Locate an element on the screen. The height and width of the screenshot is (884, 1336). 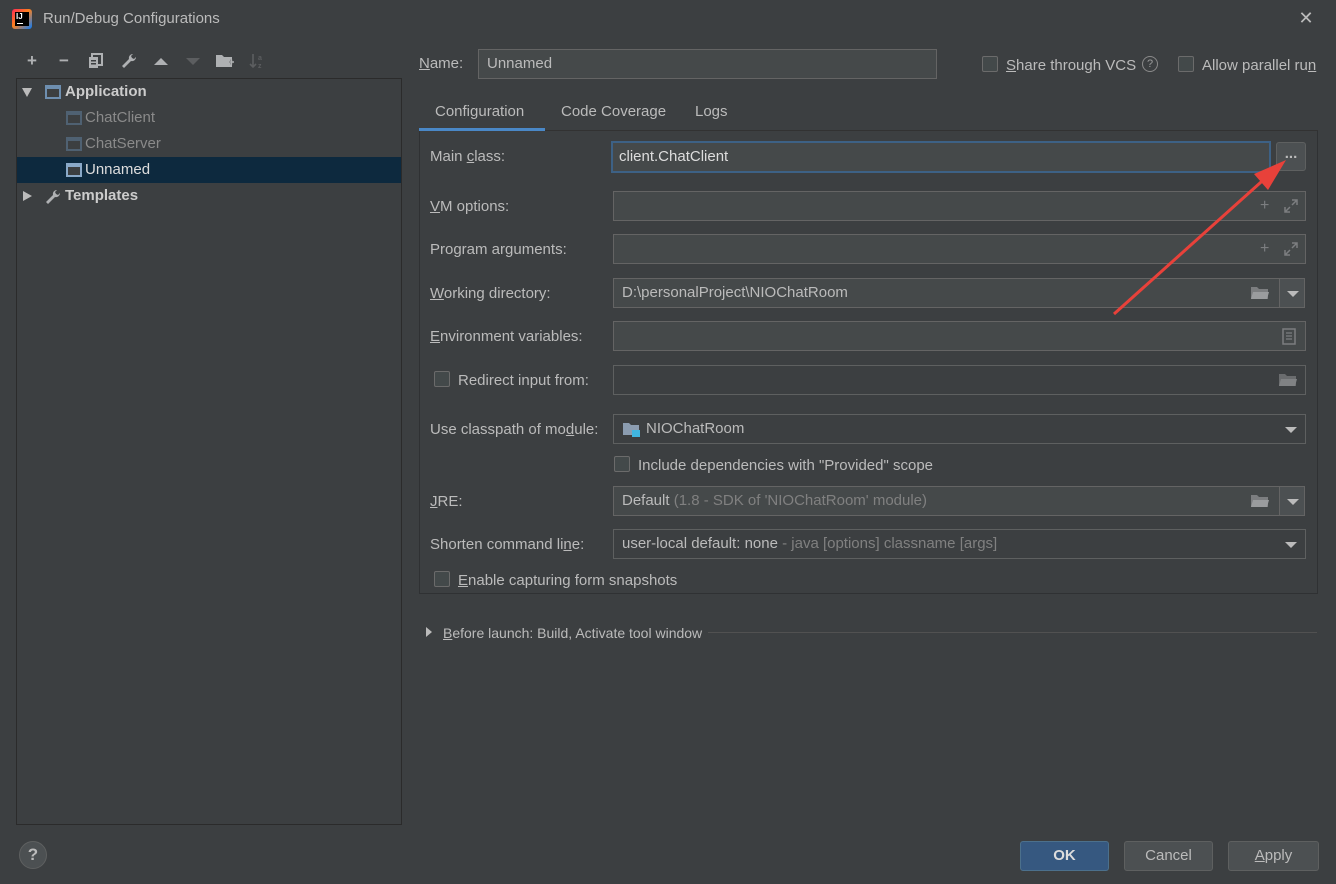
module-folder-icon is located at coordinates (631, 430).